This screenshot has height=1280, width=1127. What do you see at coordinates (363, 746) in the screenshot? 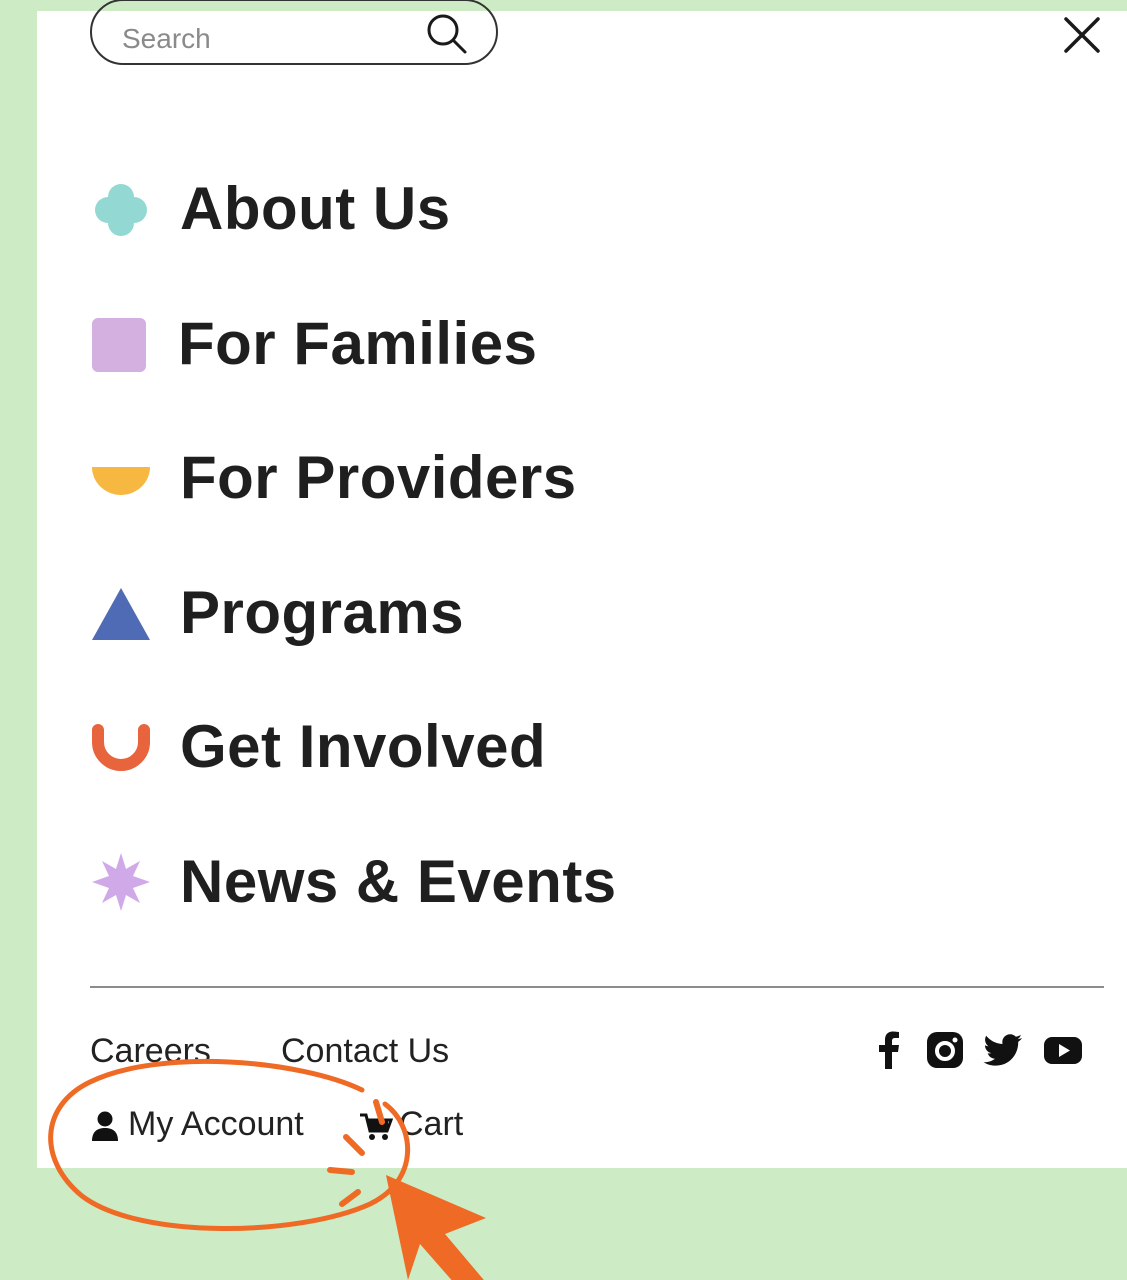
I see `nav-label: Get Involved` at bounding box center [363, 746].